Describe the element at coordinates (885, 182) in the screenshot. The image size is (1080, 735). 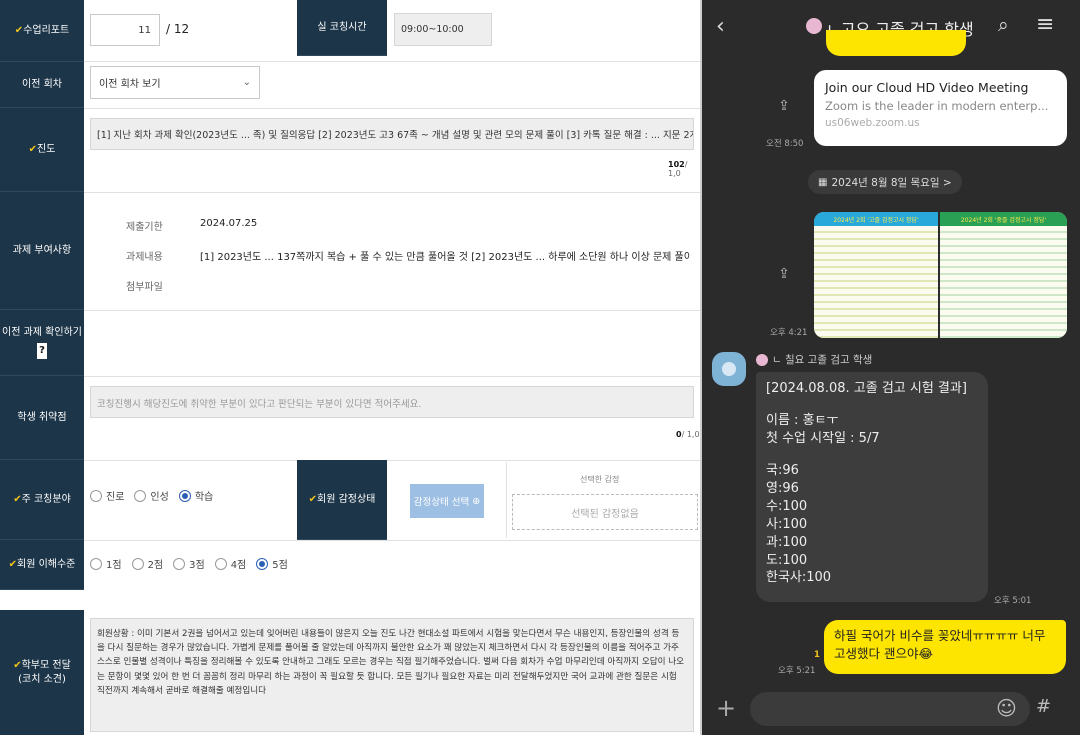
I see `date-divider: ▦ 2024년 8월 8일 목요일 >` at that location.